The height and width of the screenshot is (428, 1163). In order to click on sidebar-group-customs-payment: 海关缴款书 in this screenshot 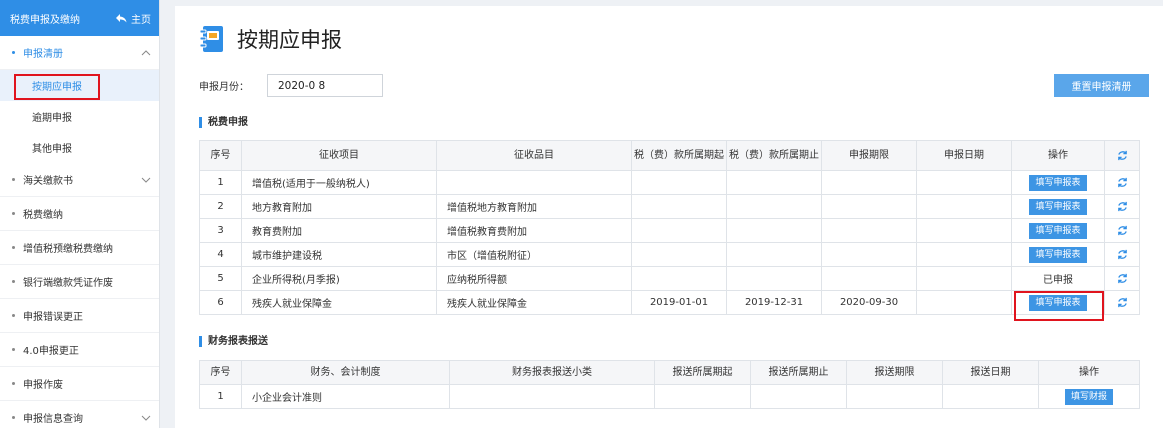, I will do `click(79, 180)`.